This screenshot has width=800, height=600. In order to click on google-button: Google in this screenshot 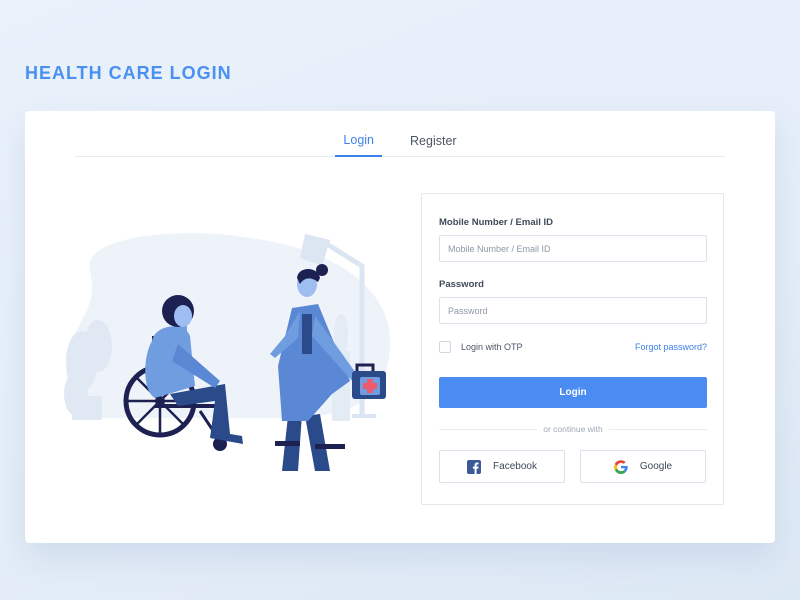, I will do `click(643, 466)`.